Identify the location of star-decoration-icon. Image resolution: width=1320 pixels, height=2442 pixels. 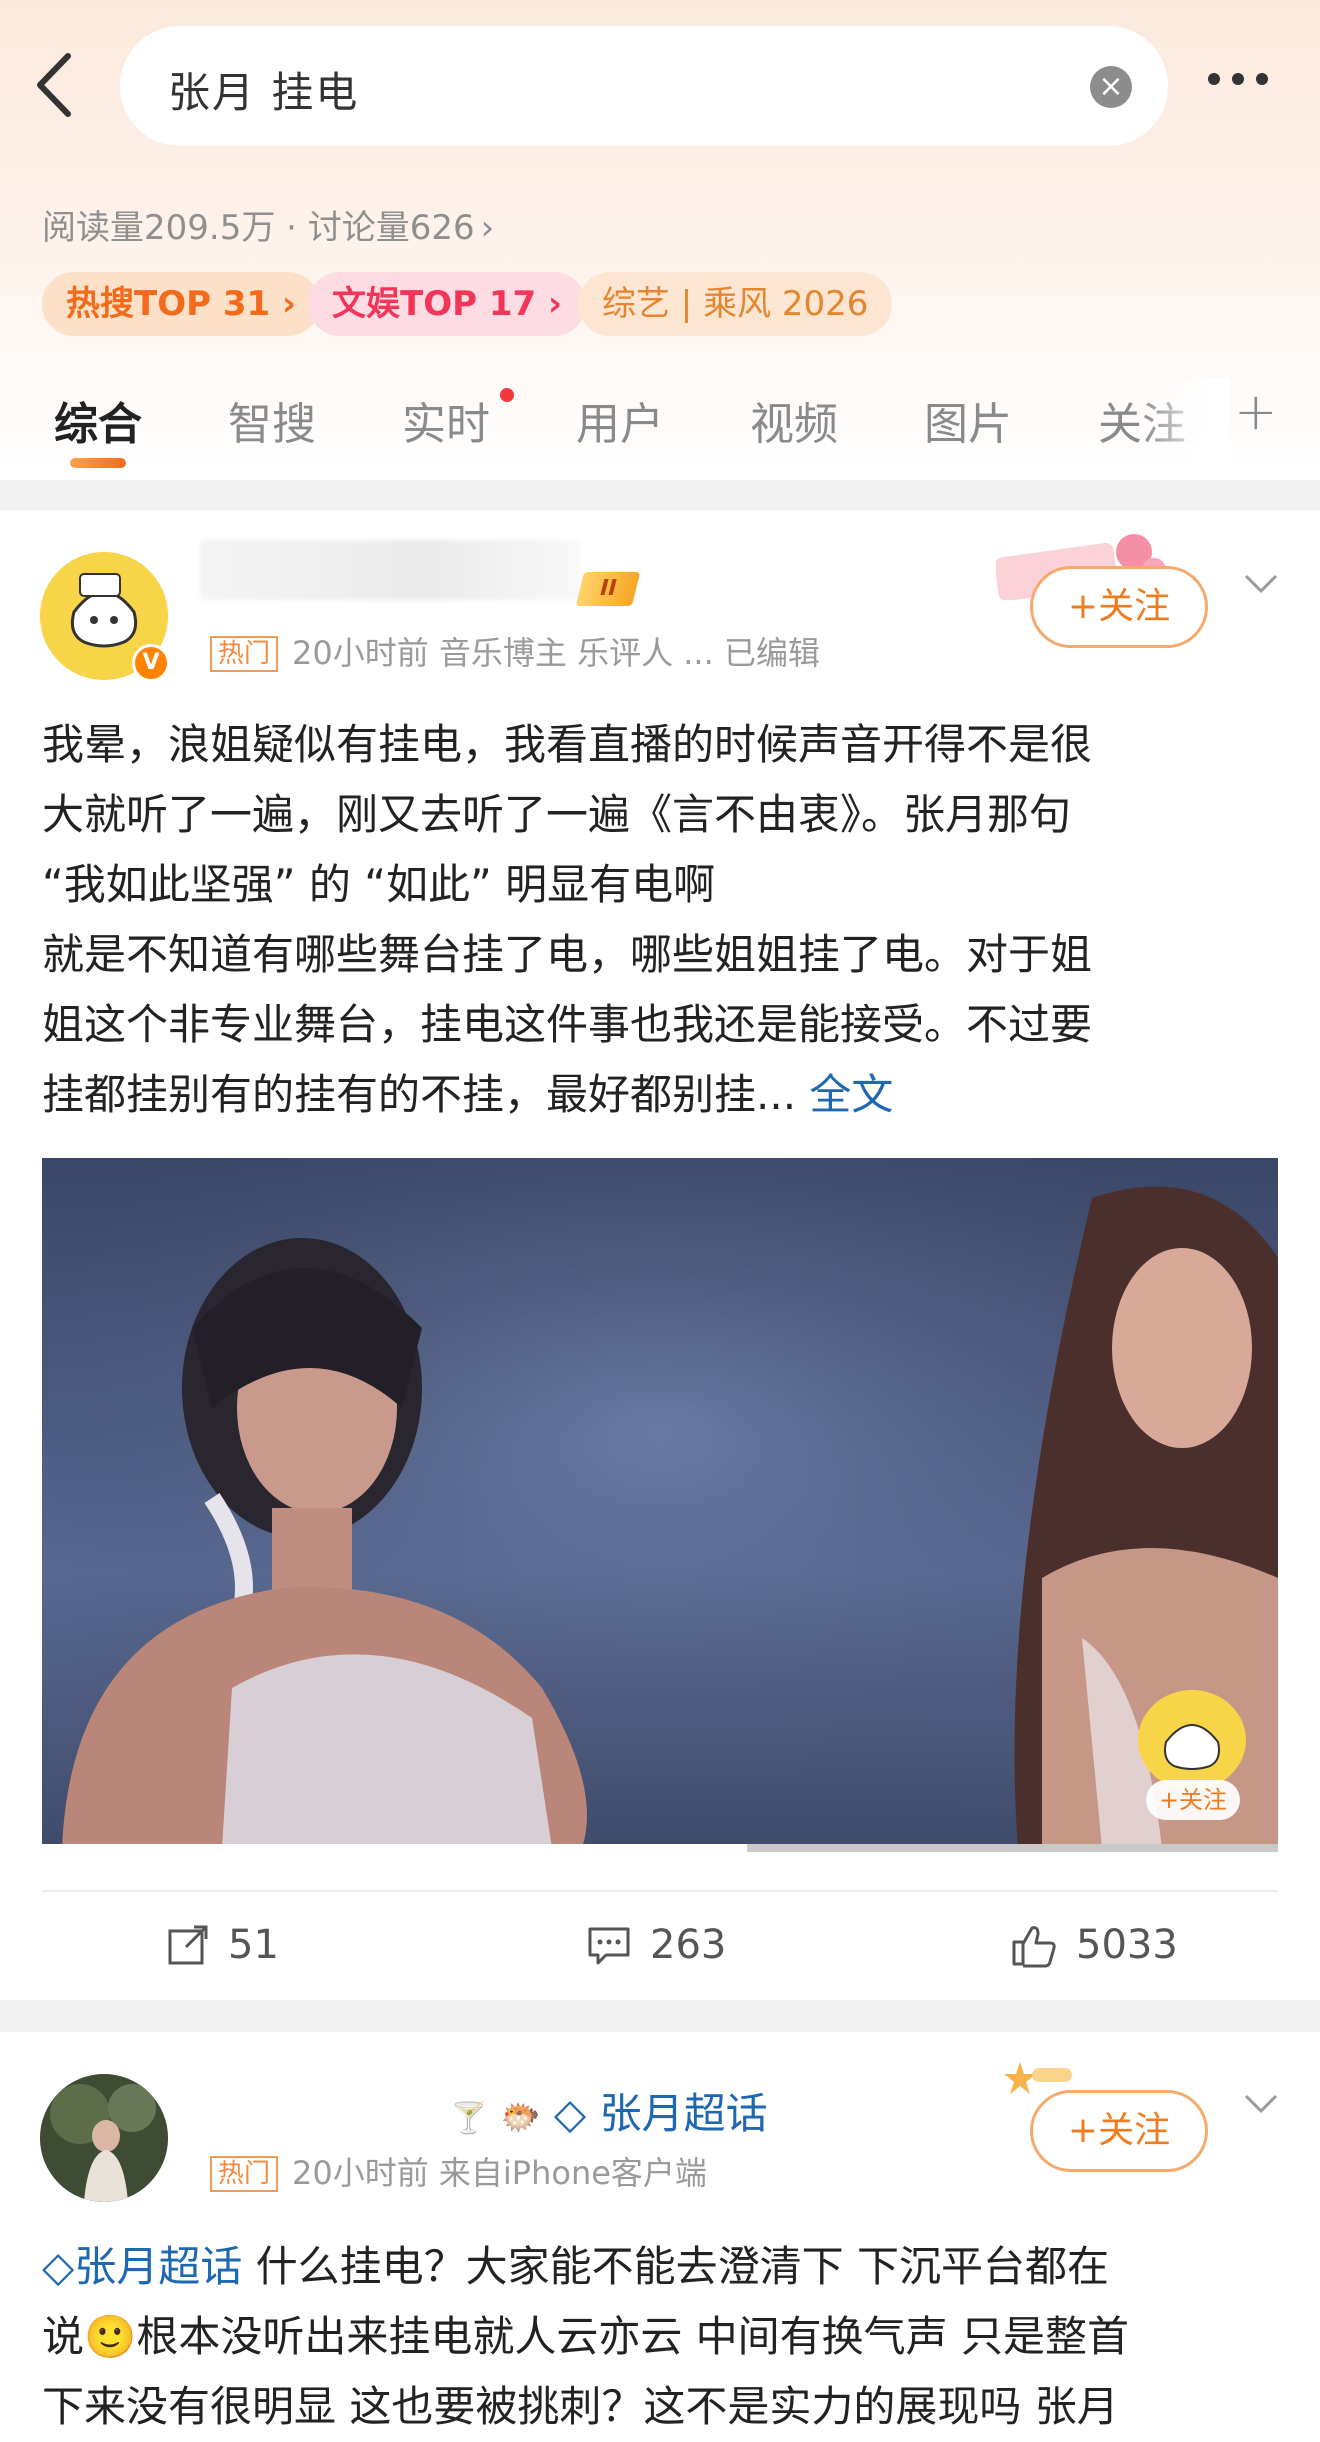
(1038, 2078).